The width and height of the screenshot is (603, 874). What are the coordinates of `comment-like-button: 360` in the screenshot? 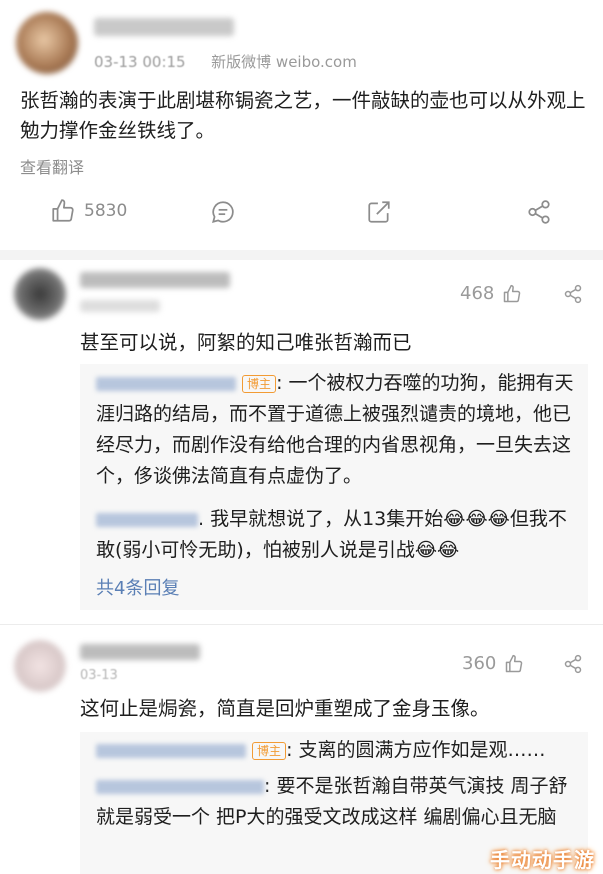 It's located at (493, 663).